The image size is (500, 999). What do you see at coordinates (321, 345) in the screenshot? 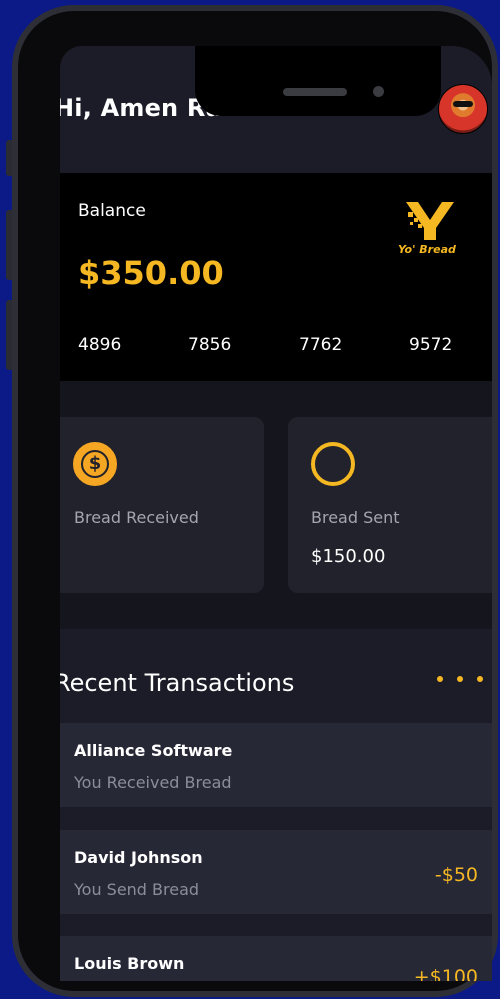
I see `card-number-group: 7762` at bounding box center [321, 345].